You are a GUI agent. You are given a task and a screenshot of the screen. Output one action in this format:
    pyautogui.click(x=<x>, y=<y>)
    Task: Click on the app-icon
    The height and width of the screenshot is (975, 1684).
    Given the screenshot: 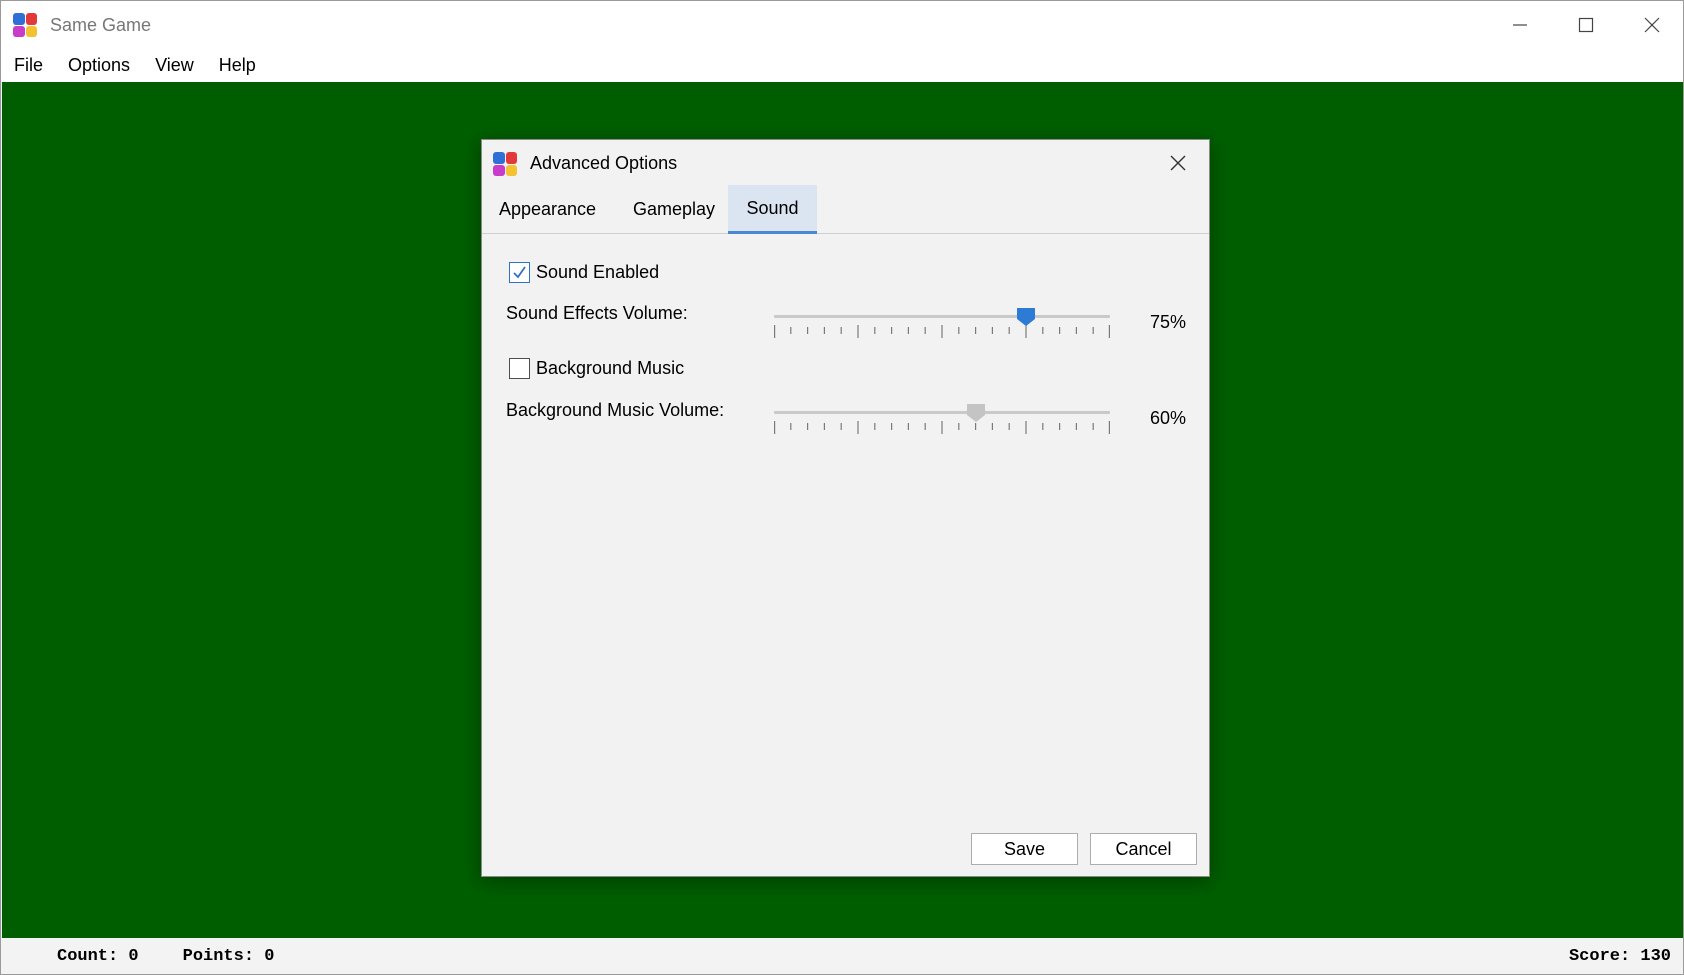 What is the action you would take?
    pyautogui.click(x=25, y=25)
    